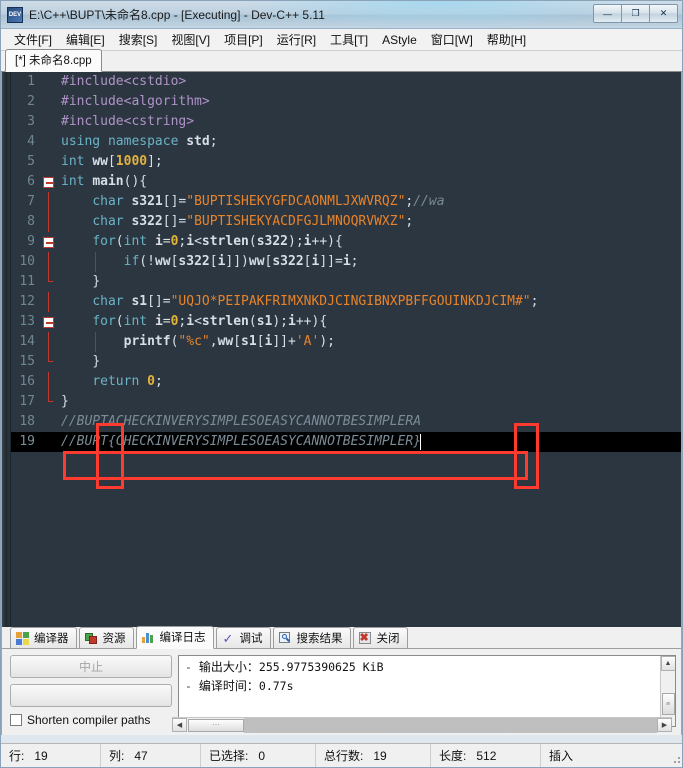 The width and height of the screenshot is (683, 768). What do you see at coordinates (346, 362) in the screenshot?
I see `code-line: 15 }` at bounding box center [346, 362].